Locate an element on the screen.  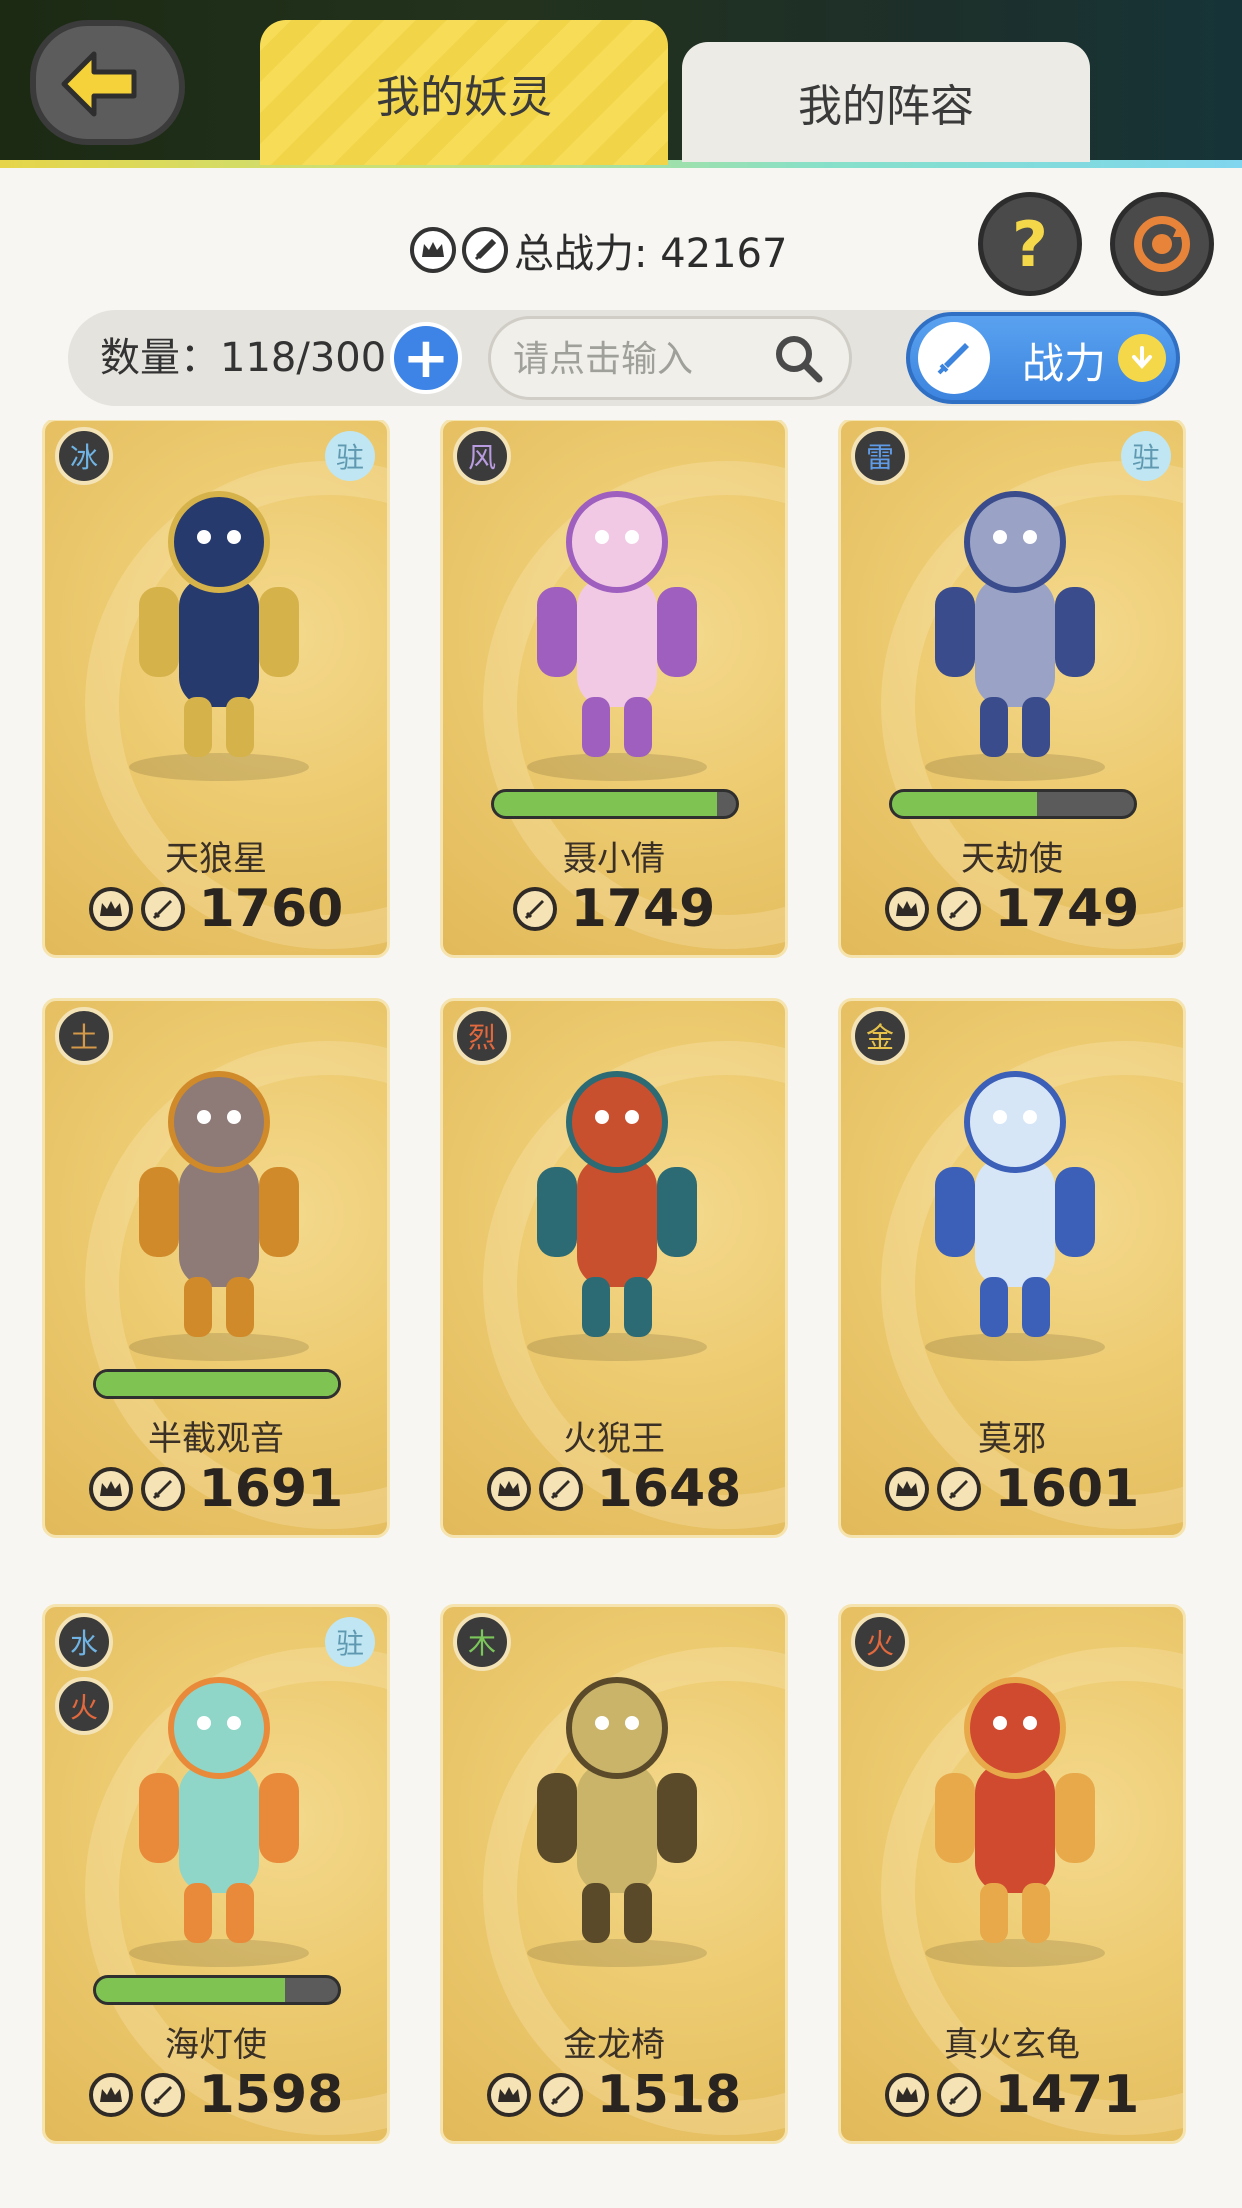
add-capacity-button: + is located at coordinates (426, 358).